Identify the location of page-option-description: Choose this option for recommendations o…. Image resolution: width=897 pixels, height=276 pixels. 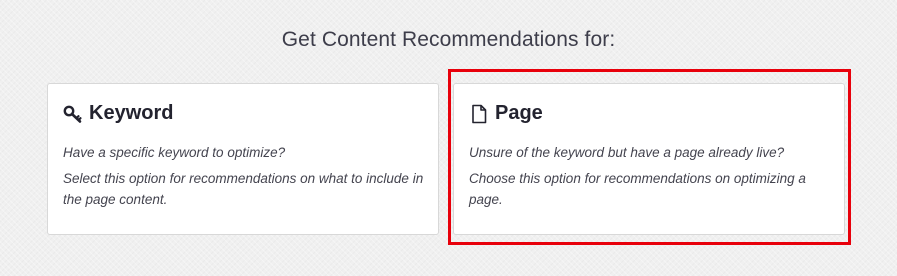
(637, 189).